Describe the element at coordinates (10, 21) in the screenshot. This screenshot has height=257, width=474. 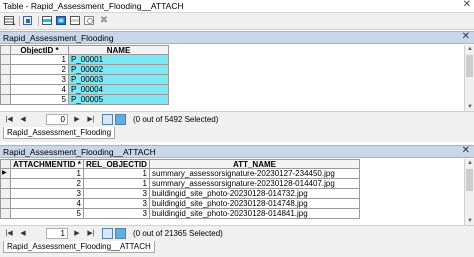
I see `table-options-icon` at that location.